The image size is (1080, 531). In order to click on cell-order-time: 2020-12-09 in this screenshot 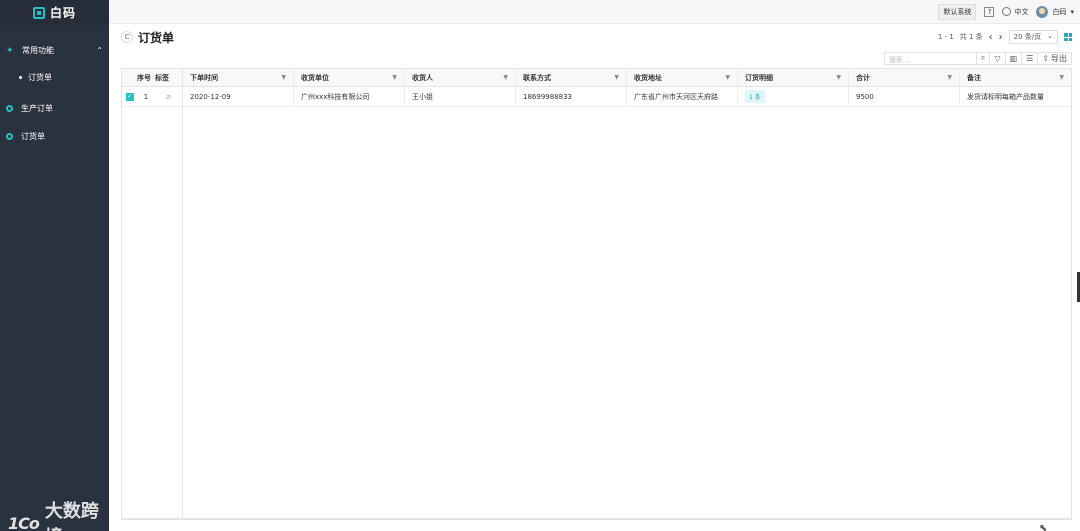, I will do `click(238, 96)`.